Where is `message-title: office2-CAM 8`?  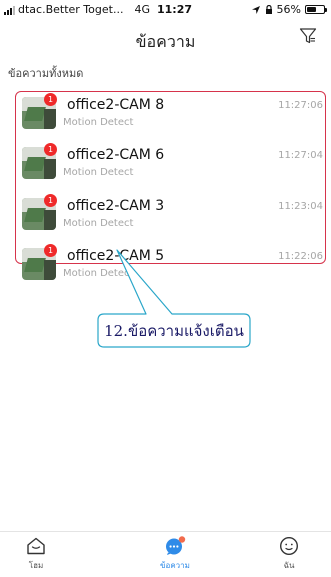
message-title: office2-CAM 8 is located at coordinates (116, 105).